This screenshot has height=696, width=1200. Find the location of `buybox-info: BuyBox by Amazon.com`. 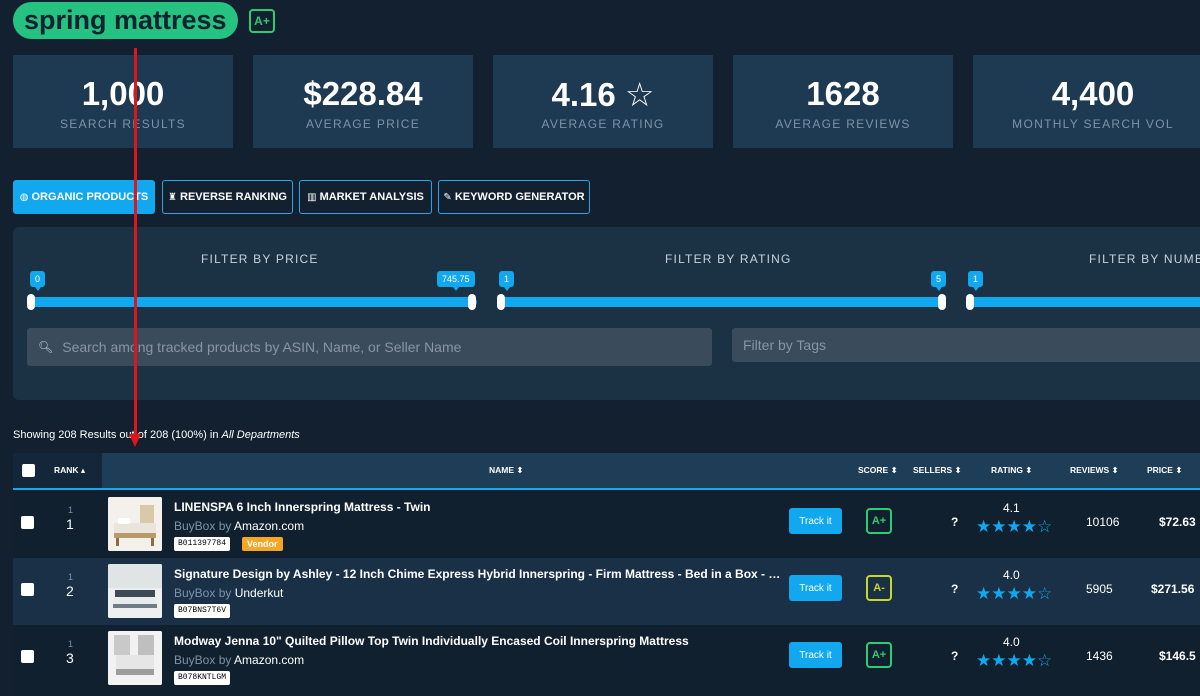

buybox-info: BuyBox by Amazon.com is located at coordinates (239, 526).